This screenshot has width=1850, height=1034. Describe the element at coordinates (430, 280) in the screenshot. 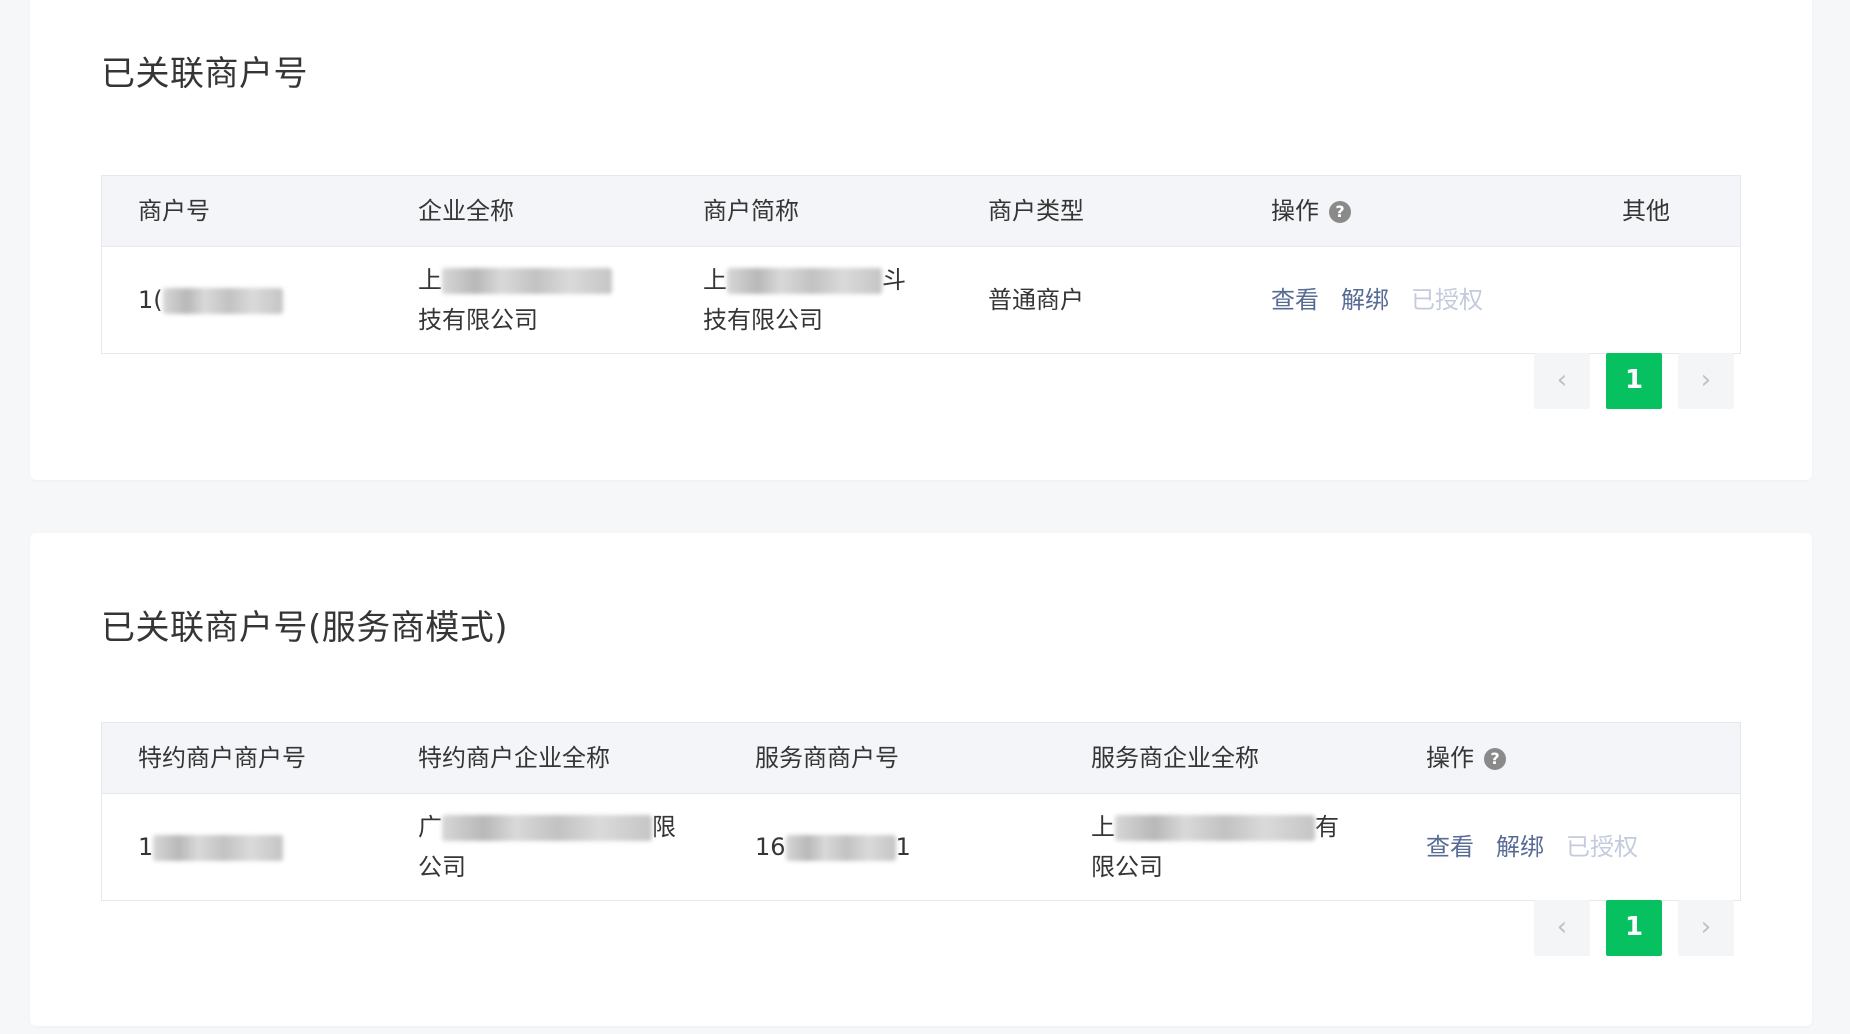

I see `company-name-start: 上` at that location.